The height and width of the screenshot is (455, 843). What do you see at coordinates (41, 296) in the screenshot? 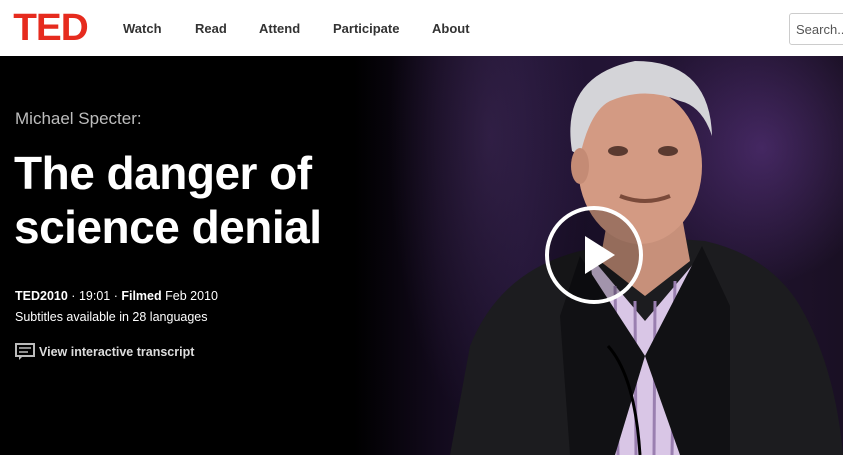
I see `event-name: TED2010` at bounding box center [41, 296].